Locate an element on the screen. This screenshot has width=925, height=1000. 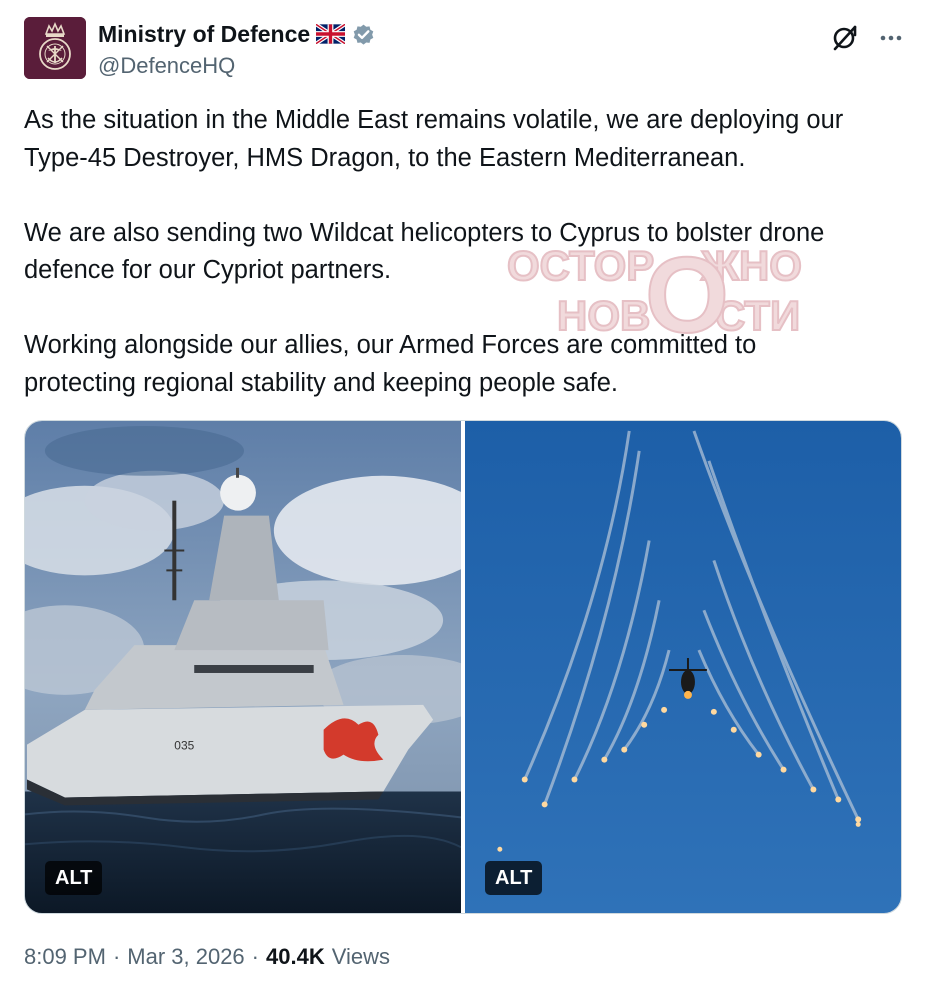
tweet-header: Ministry of Defence @DefenceHQ is located at coordinates (464, 49).